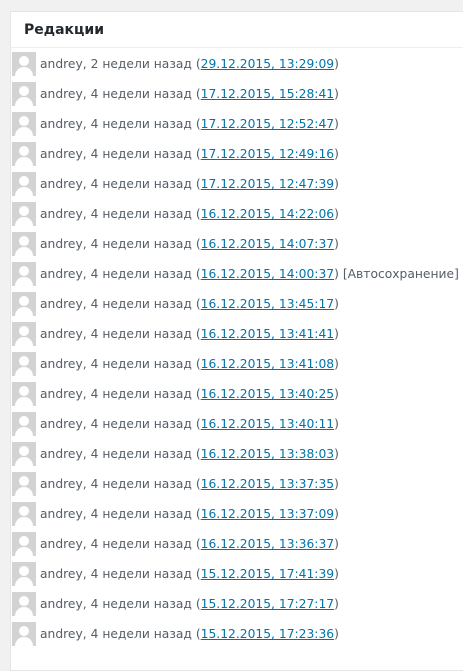  What do you see at coordinates (267, 64) in the screenshot?
I see `revision-date-link: 29.12.2015, 13:29:09` at bounding box center [267, 64].